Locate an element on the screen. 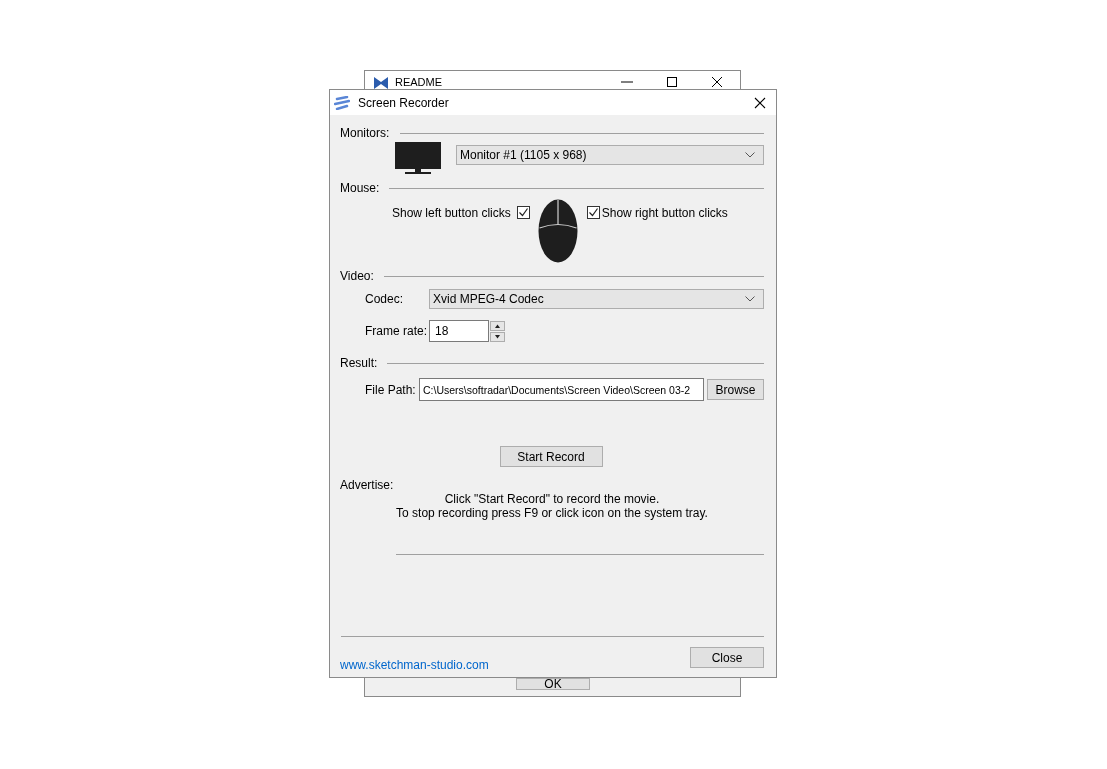 This screenshot has height=769, width=1107. section-label: Monitors: is located at coordinates (365, 133).